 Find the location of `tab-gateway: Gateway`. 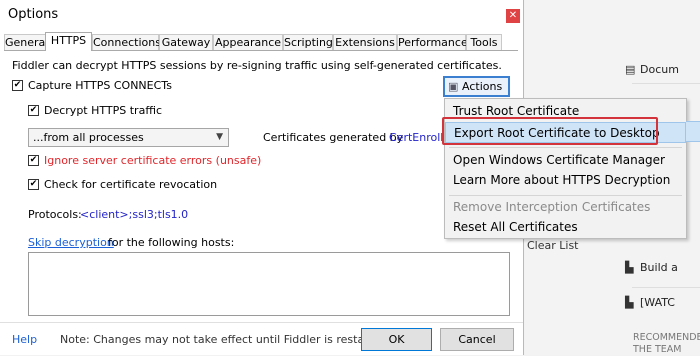

tab-gateway: Gateway is located at coordinates (186, 42).